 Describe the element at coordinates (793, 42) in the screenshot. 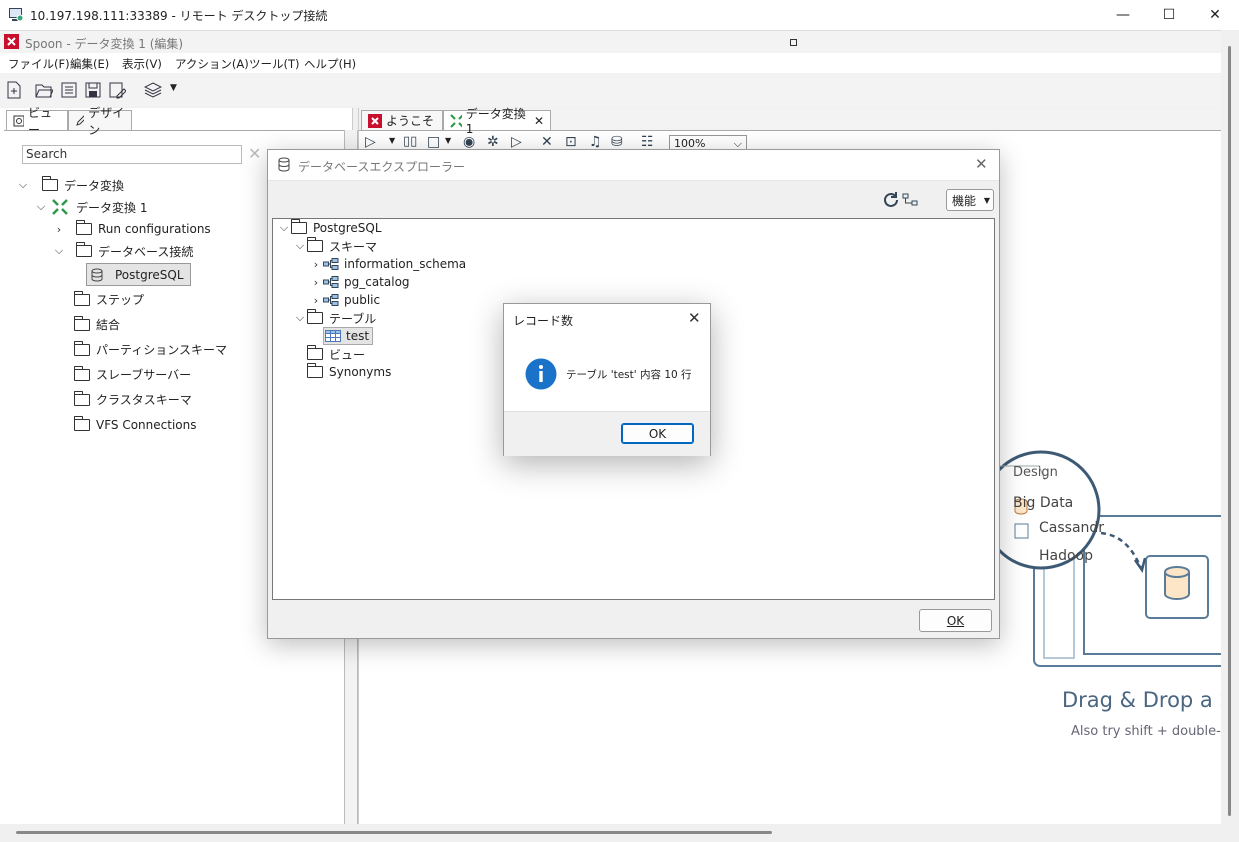

I see `restore-icon` at that location.